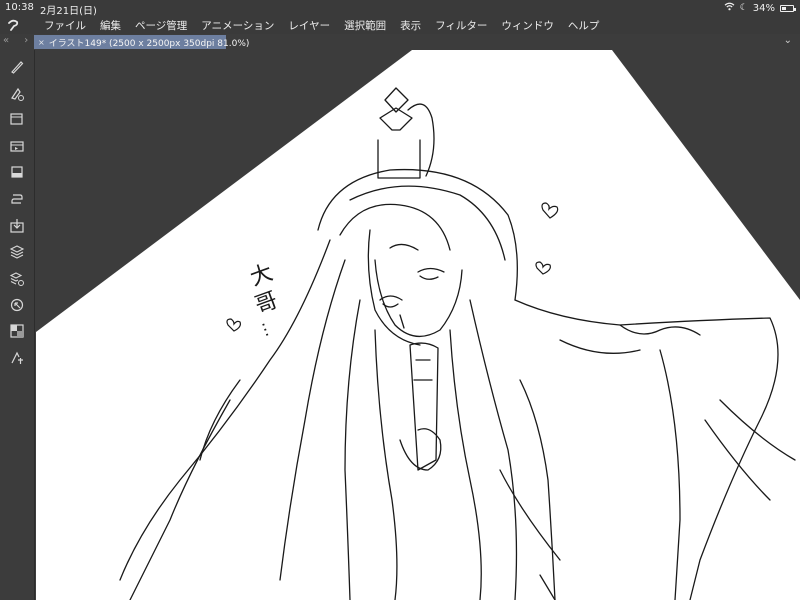 This screenshot has height=600, width=800. I want to click on chevron-down-icon: ⌄, so click(788, 40).